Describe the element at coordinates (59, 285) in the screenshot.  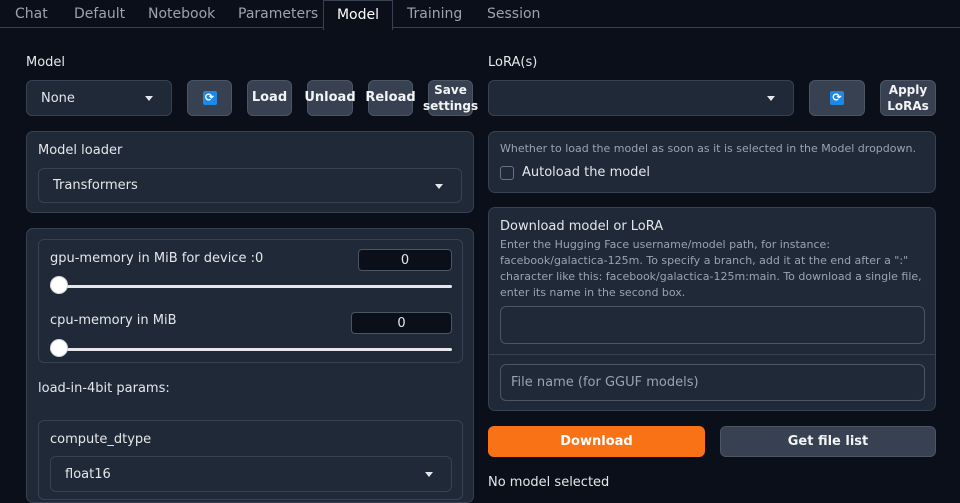
I see `gpu-memory-slider-handle` at that location.